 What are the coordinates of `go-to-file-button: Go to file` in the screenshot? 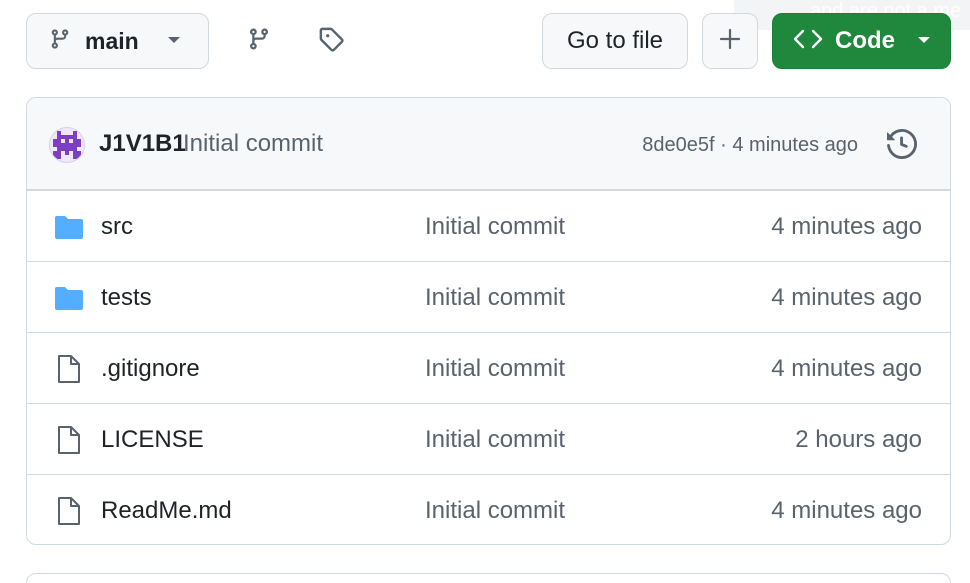 It's located at (615, 41).